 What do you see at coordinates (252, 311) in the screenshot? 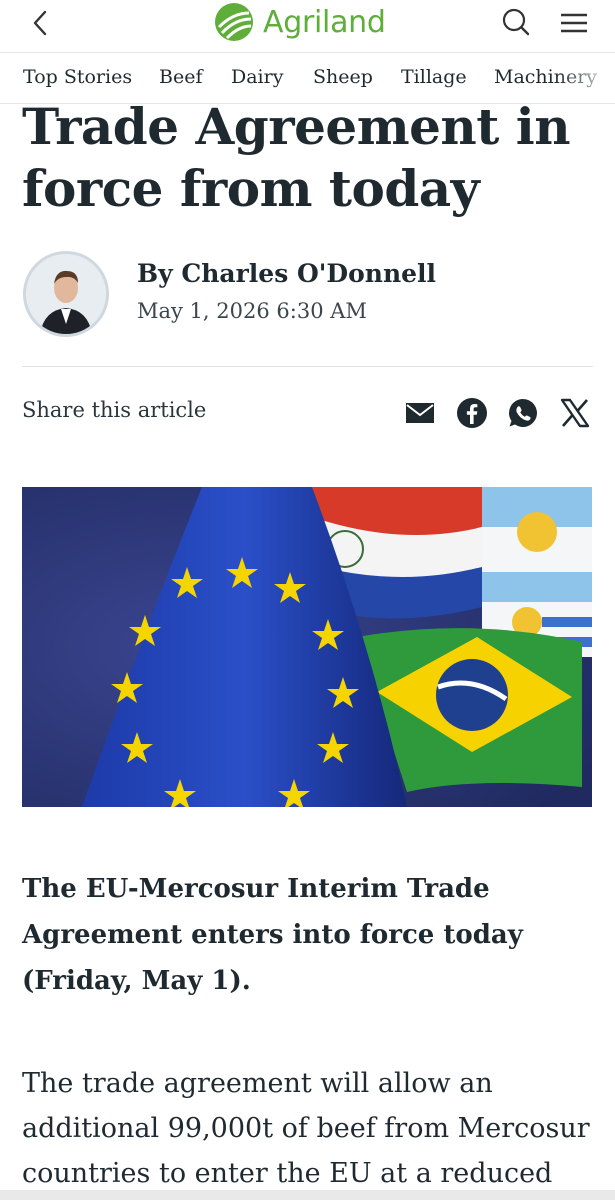
I see `publish-date: May 1, 2026 6:30 AM` at bounding box center [252, 311].